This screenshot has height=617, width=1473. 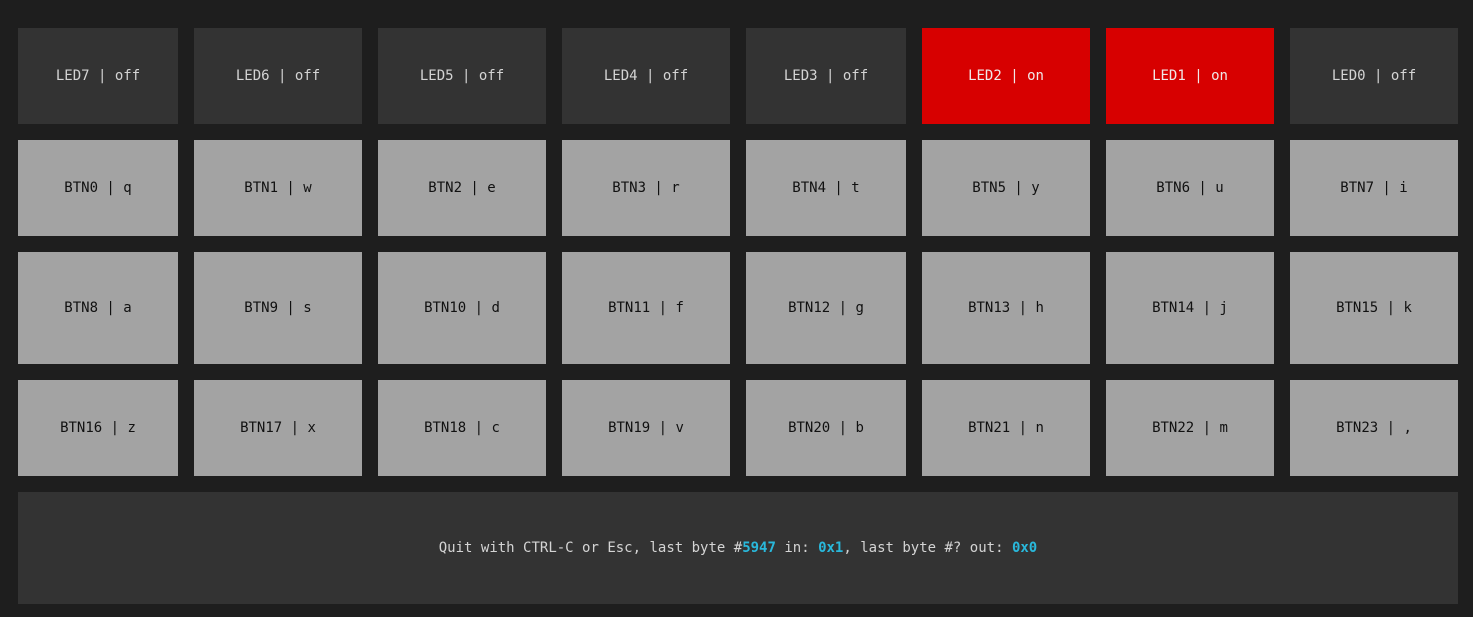 I want to click on btn-7-button: BTN7 | i, so click(x=1374, y=188).